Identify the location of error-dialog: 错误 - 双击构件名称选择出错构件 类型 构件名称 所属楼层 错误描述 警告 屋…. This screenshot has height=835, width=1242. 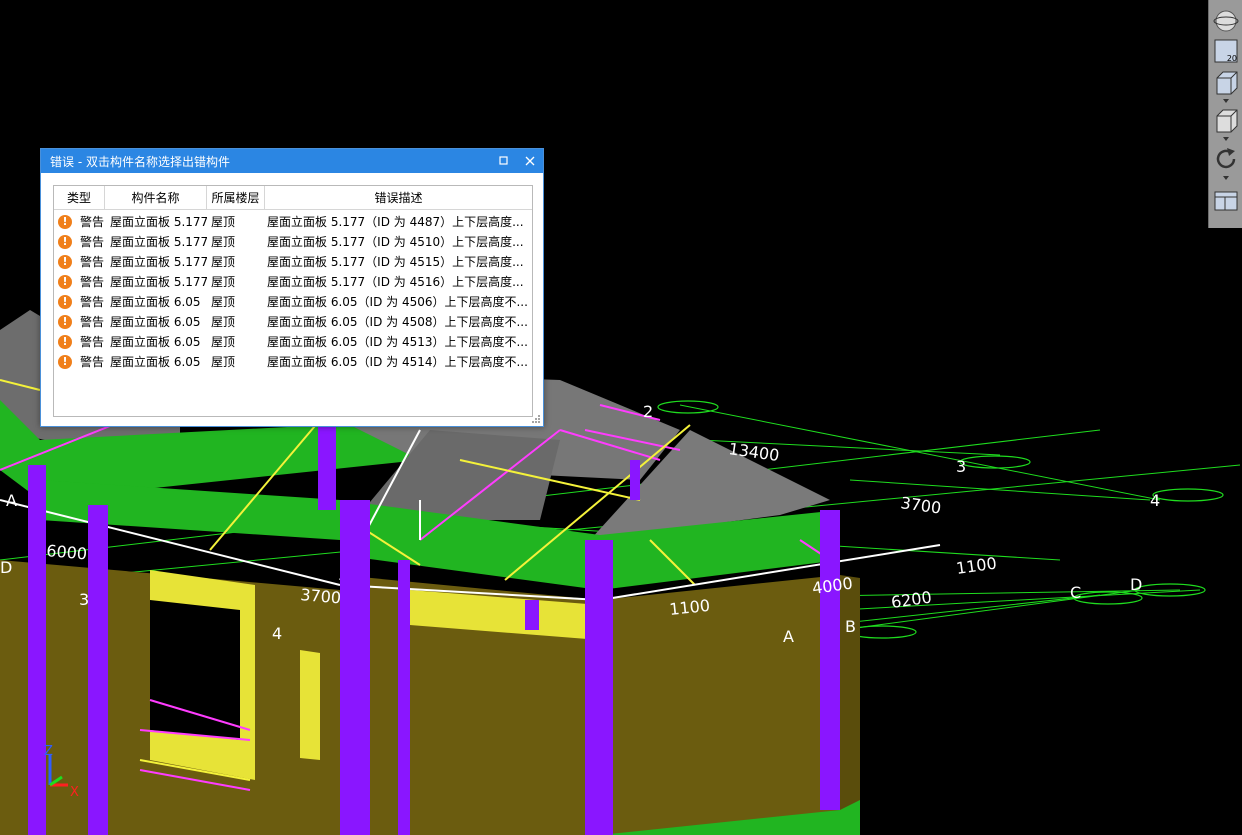
(292, 287).